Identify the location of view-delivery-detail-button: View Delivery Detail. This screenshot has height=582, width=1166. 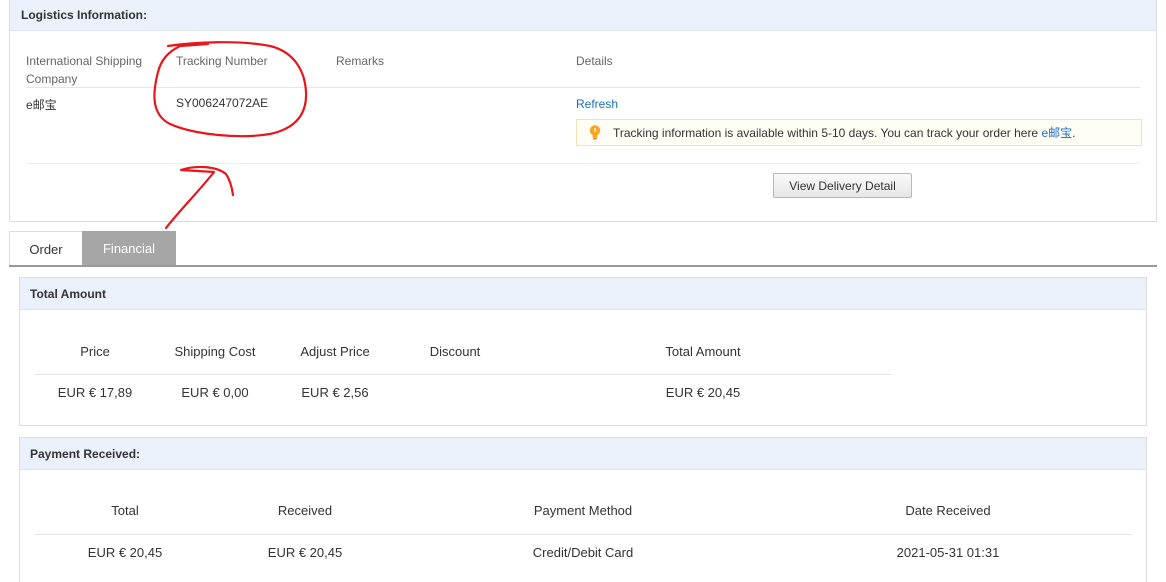
(842, 185).